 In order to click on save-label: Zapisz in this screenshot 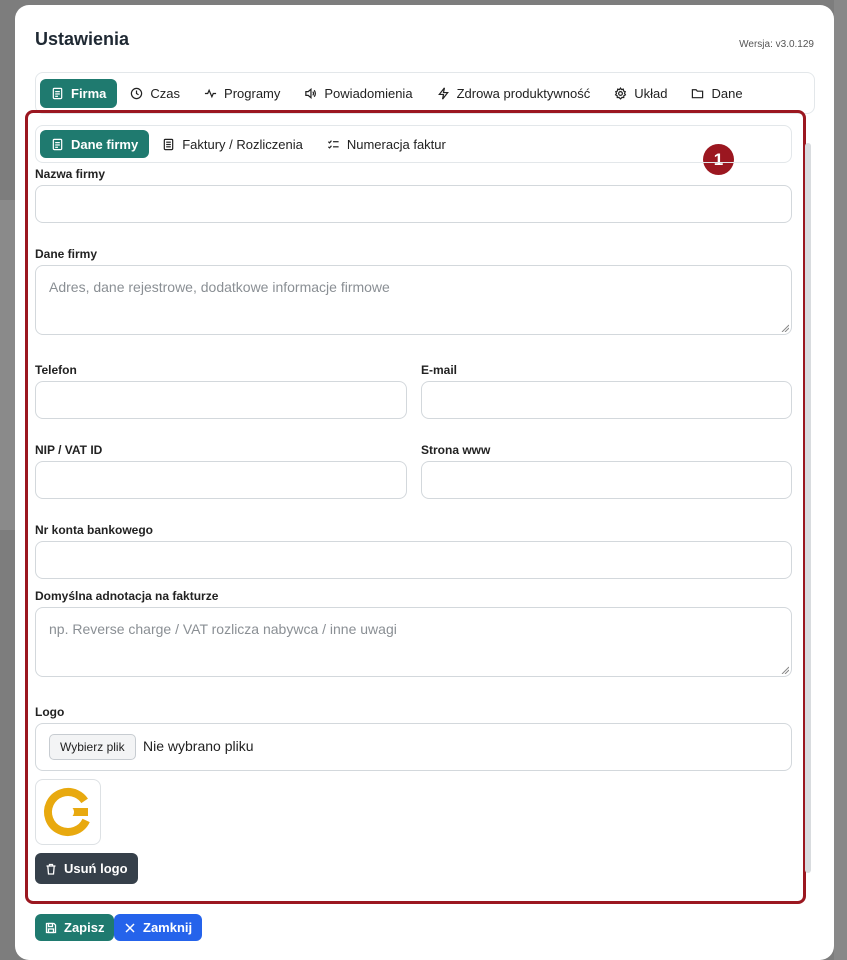, I will do `click(84, 927)`.